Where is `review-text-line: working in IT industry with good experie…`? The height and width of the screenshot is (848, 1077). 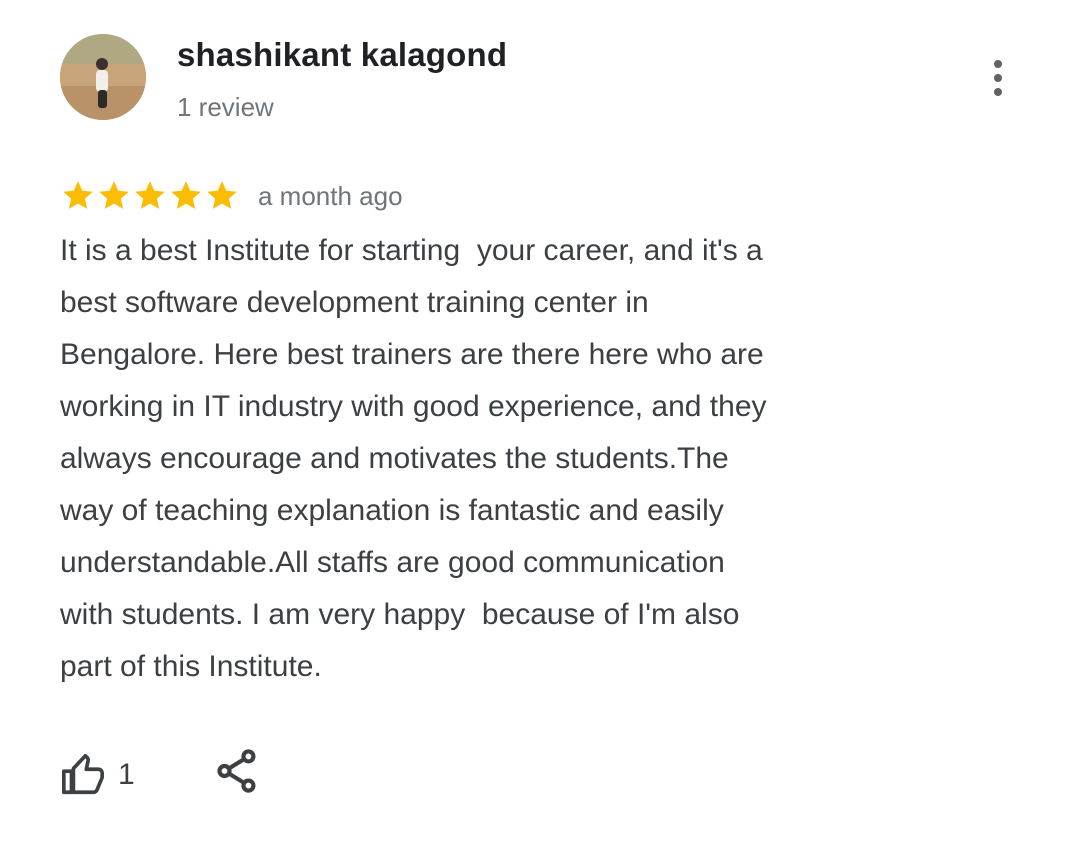
review-text-line: working in IT industry with good experie… is located at coordinates (413, 406).